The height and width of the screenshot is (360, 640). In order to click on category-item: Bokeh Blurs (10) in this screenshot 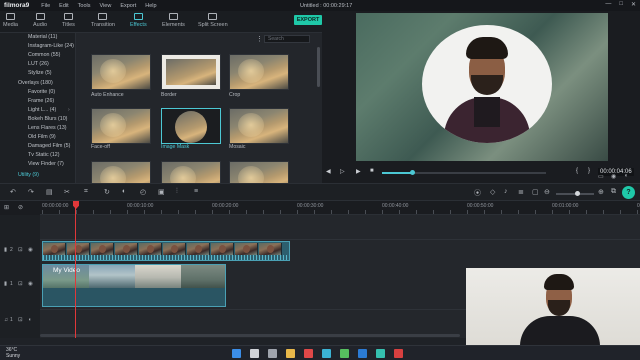, I will do `click(47, 119)`.